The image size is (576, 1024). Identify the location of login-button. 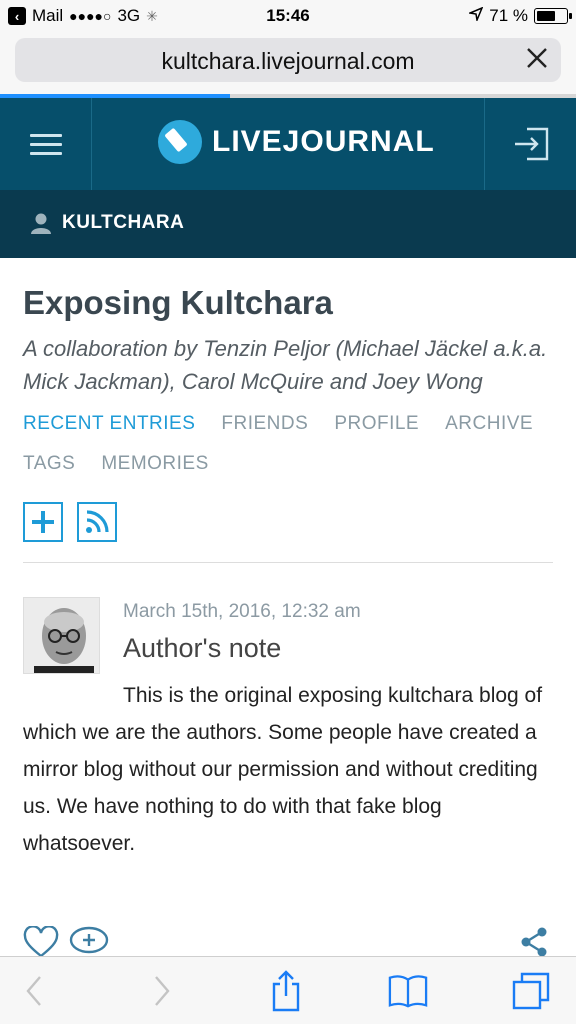
(530, 144).